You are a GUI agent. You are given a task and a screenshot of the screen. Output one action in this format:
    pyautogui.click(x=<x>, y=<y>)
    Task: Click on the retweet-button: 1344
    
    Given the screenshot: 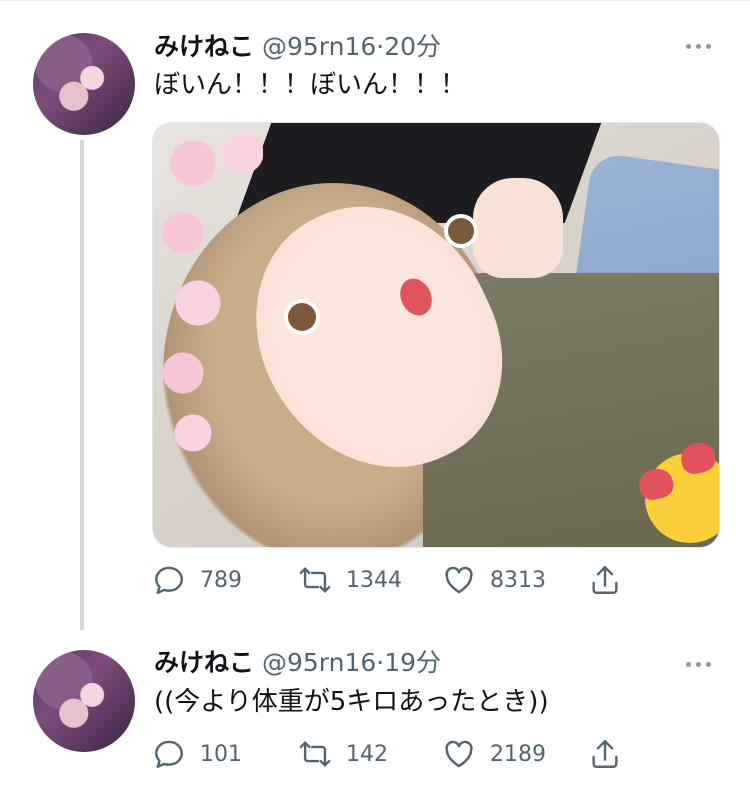 What is the action you would take?
    pyautogui.click(x=350, y=580)
    